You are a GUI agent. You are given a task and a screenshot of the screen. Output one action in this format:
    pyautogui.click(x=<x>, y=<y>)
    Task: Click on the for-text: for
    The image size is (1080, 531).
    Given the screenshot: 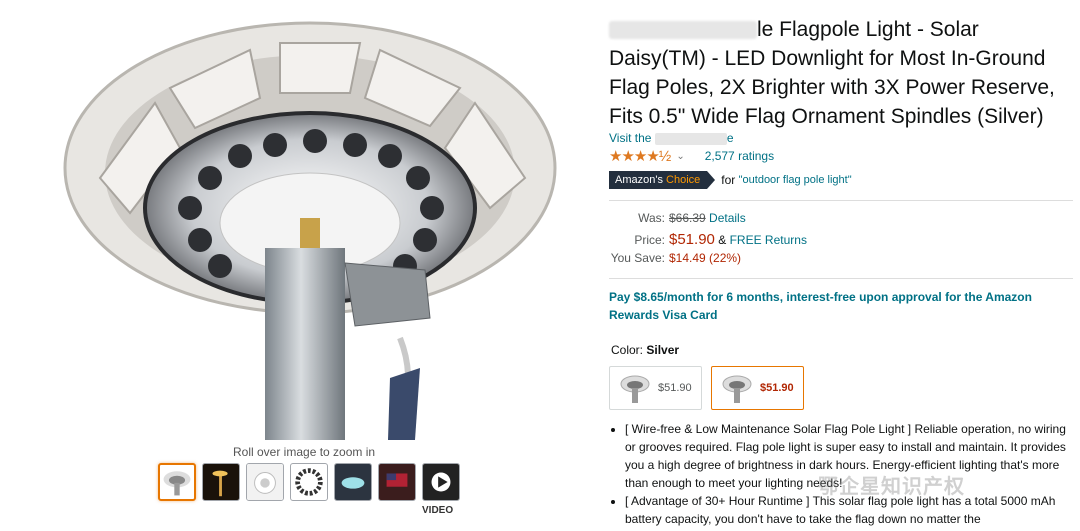 What is the action you would take?
    pyautogui.click(x=728, y=180)
    